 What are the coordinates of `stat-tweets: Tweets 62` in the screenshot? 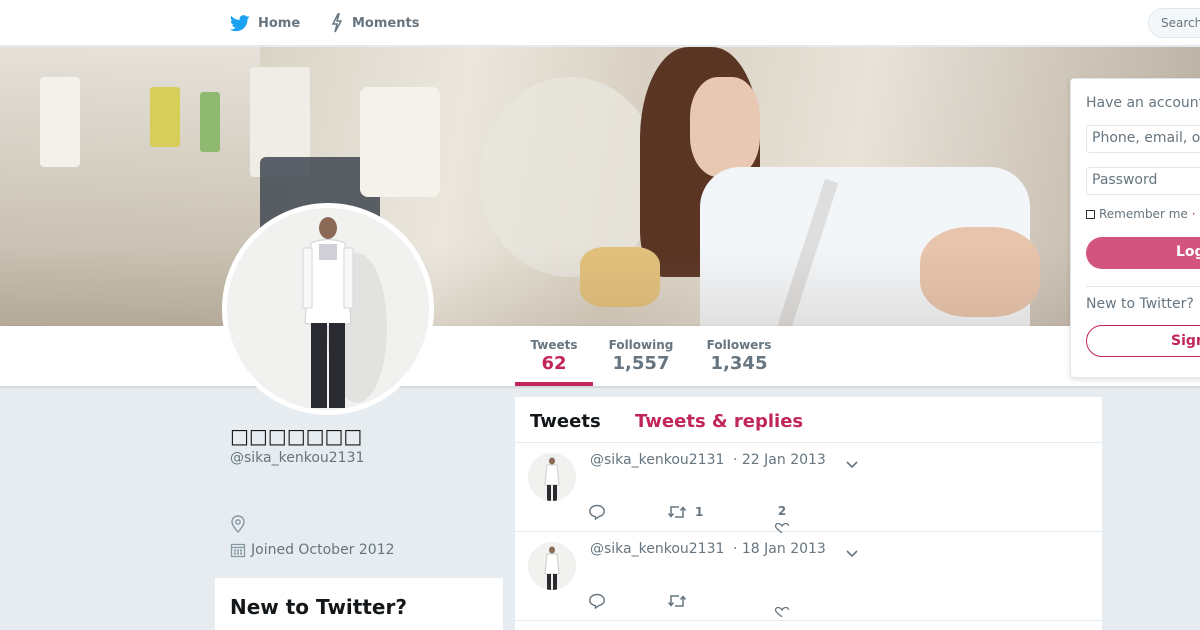 It's located at (554, 362).